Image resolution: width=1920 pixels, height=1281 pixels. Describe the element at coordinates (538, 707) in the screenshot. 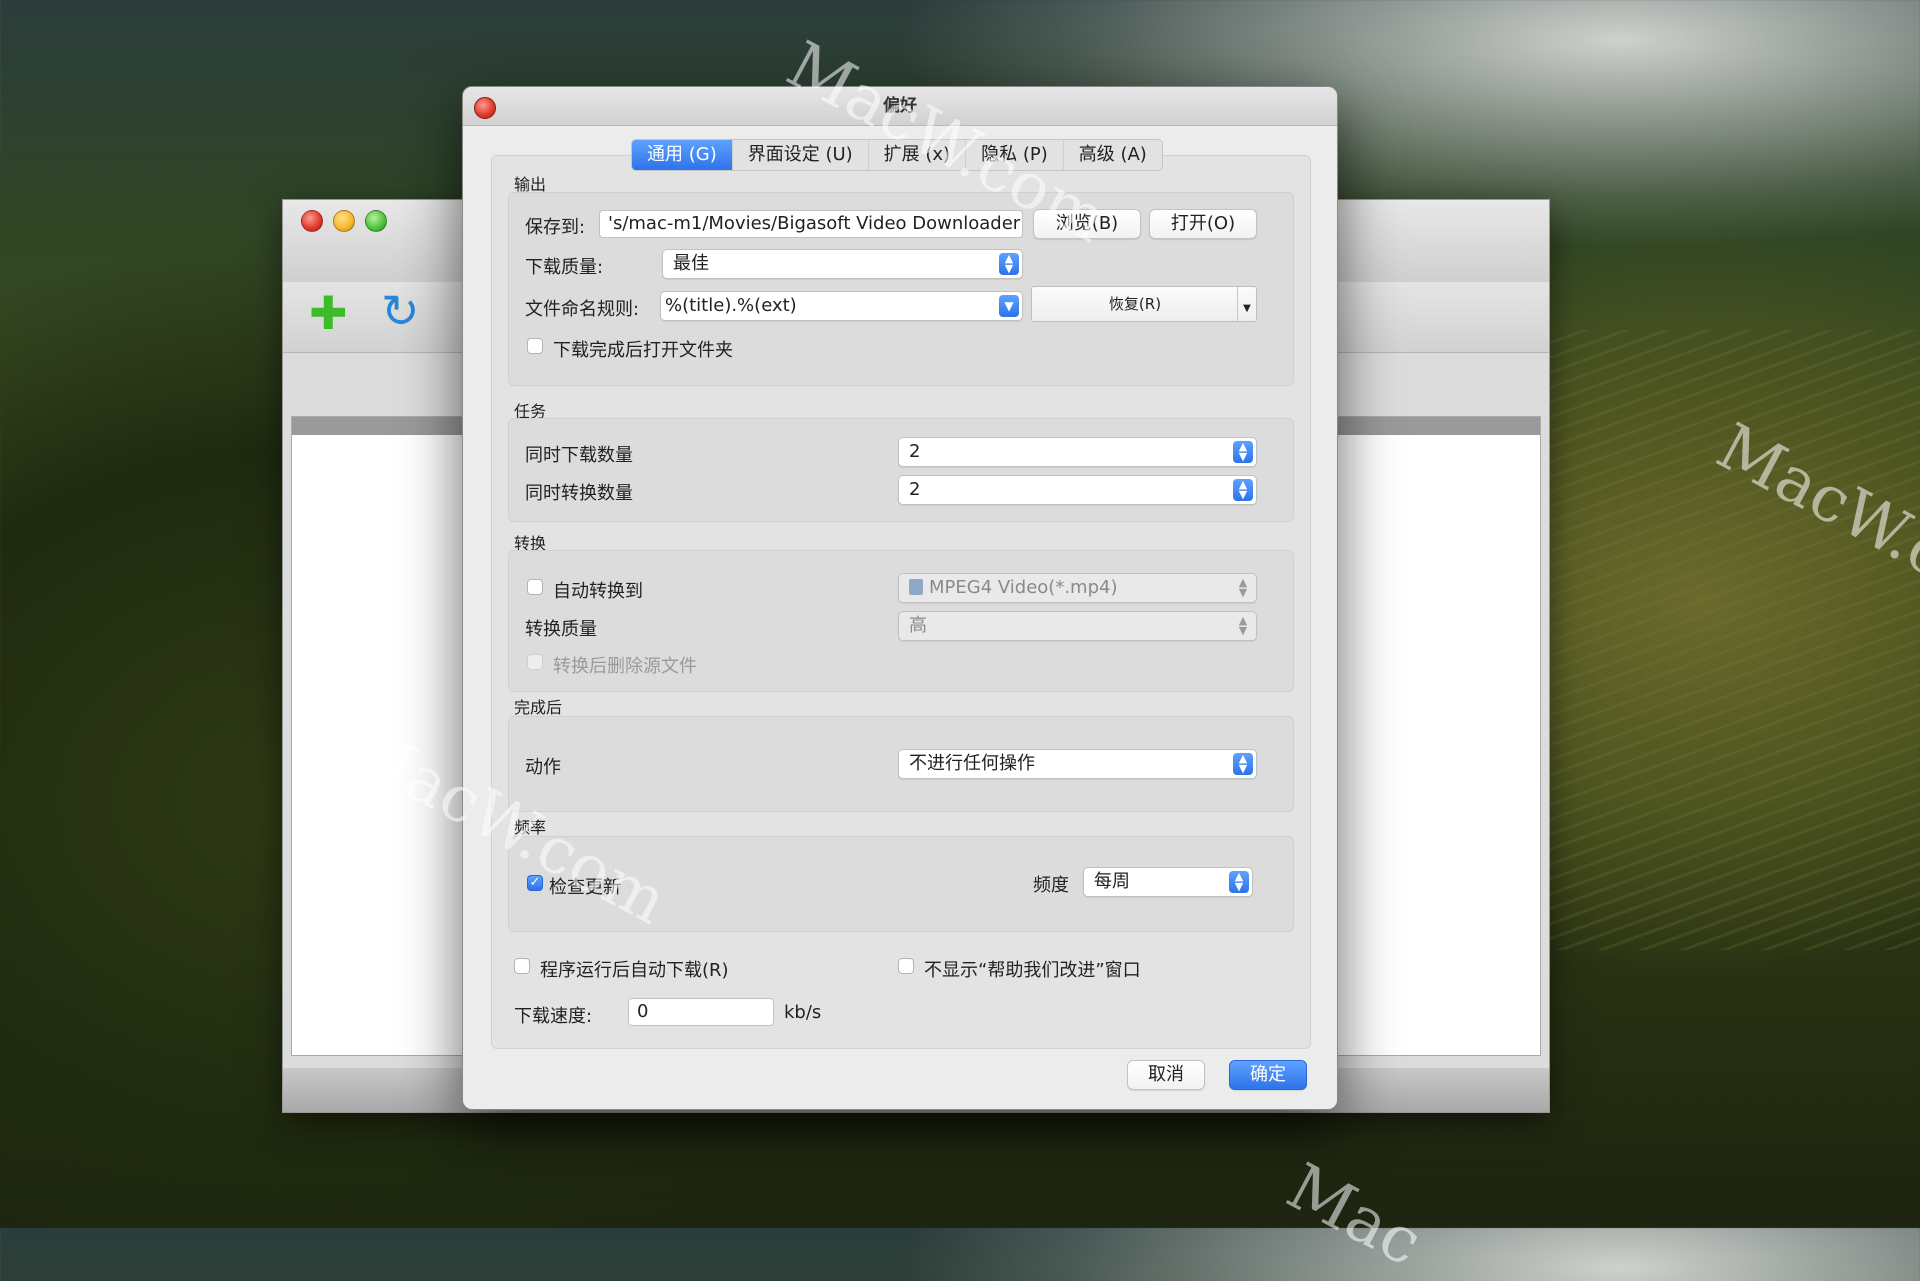

I see `after-section-label: 完成后` at that location.